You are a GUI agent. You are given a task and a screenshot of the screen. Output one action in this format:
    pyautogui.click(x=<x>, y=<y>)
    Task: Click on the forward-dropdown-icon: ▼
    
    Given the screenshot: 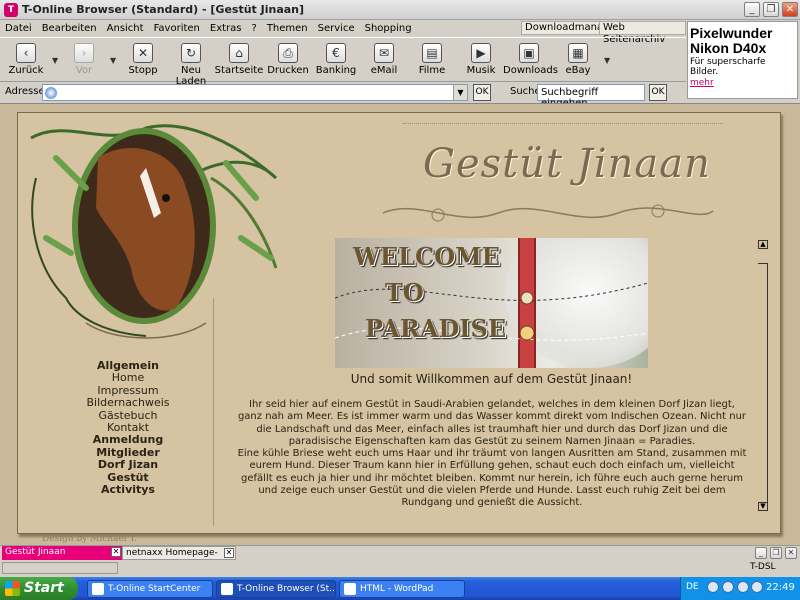 What is the action you would take?
    pyautogui.click(x=113, y=60)
    